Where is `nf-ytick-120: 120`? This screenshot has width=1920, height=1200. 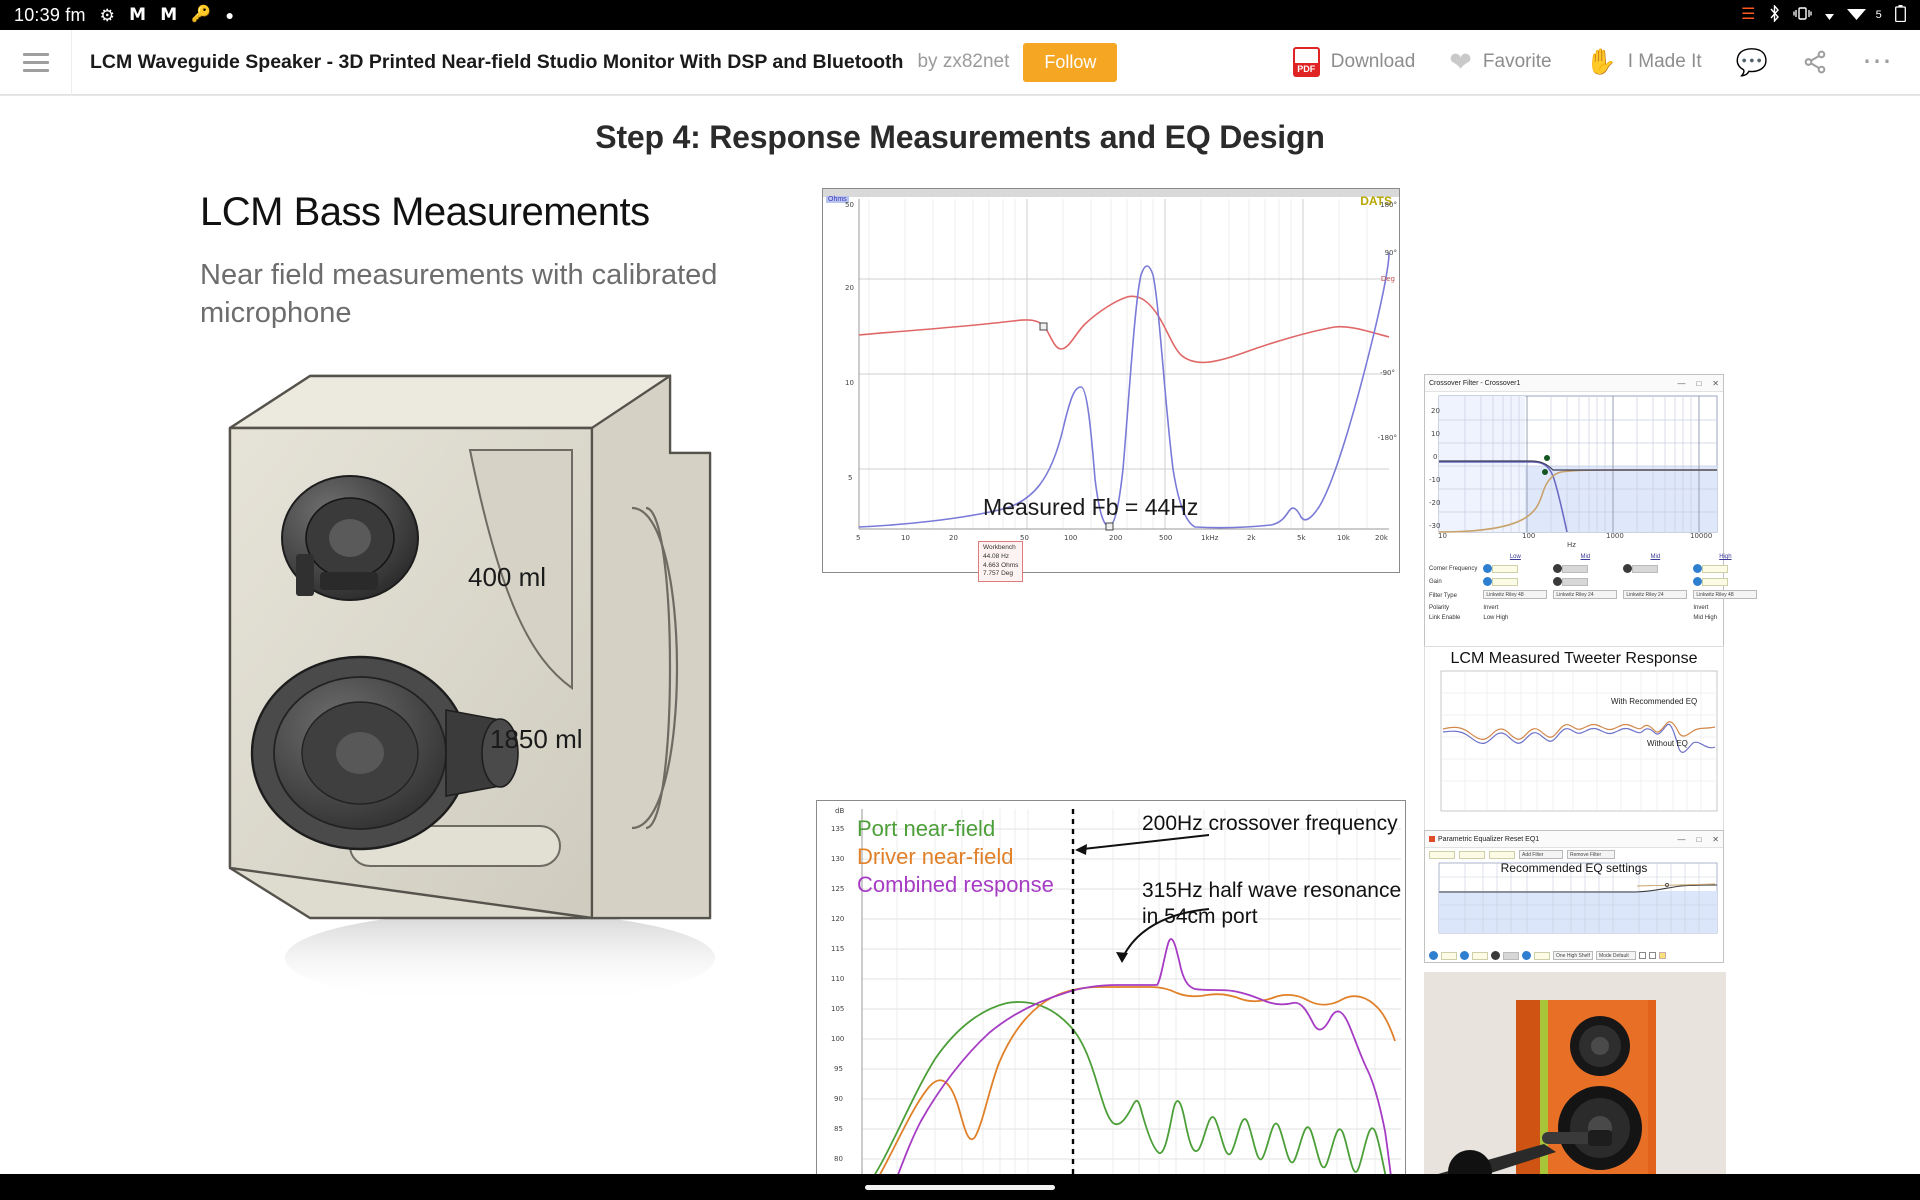
nf-ytick-120: 120 is located at coordinates (838, 919).